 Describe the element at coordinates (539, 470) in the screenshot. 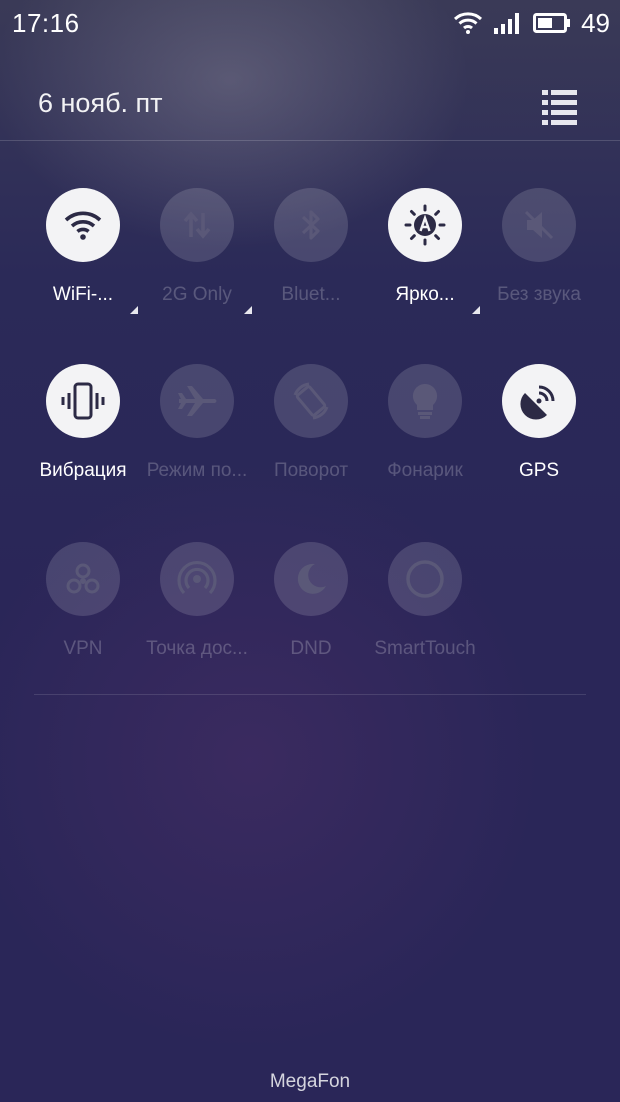

I see `toggle-label: GPS` at that location.